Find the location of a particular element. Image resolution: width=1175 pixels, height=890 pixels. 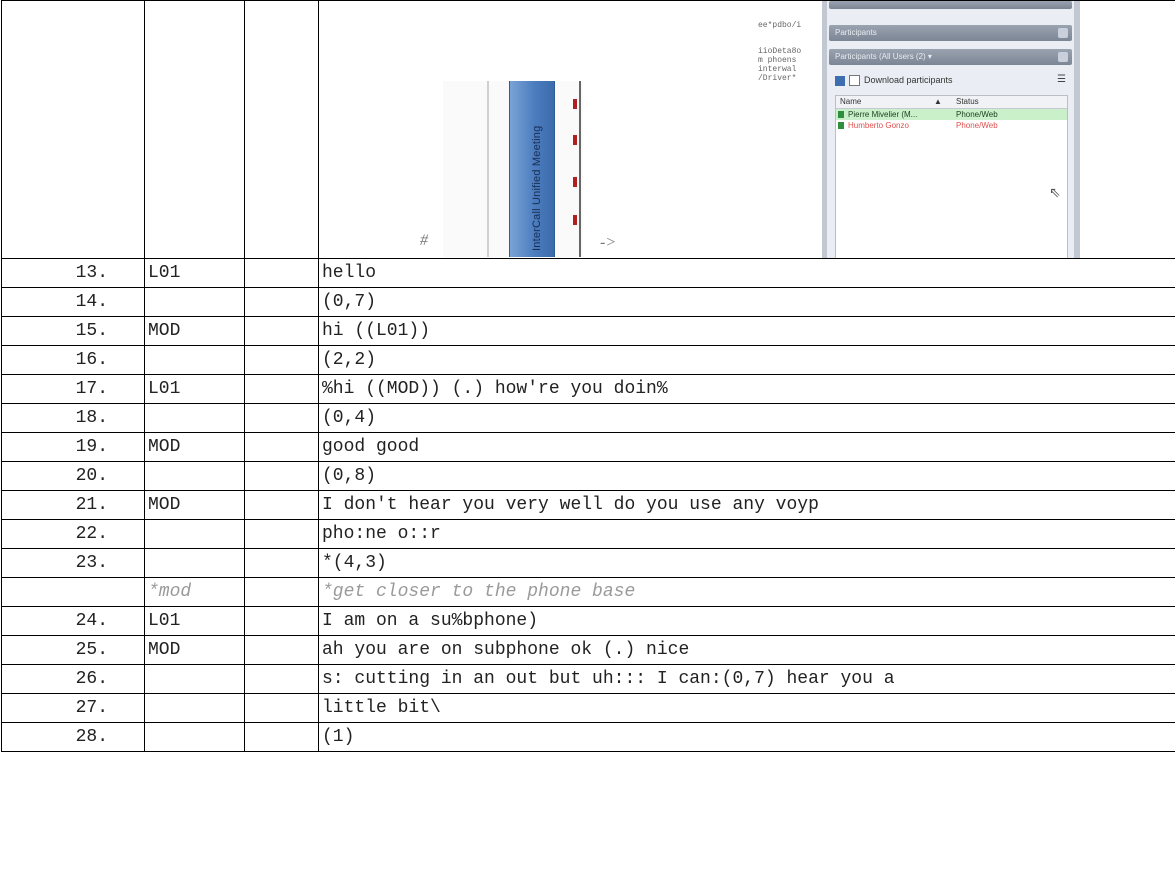

utterance: good good is located at coordinates (746, 447).